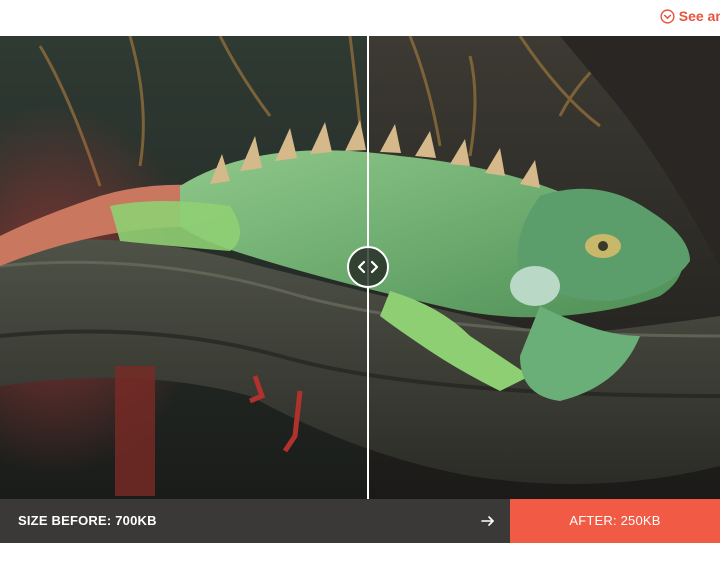 The height and width of the screenshot is (568, 720). What do you see at coordinates (360, 18) in the screenshot?
I see `top-bar: See any di` at bounding box center [360, 18].